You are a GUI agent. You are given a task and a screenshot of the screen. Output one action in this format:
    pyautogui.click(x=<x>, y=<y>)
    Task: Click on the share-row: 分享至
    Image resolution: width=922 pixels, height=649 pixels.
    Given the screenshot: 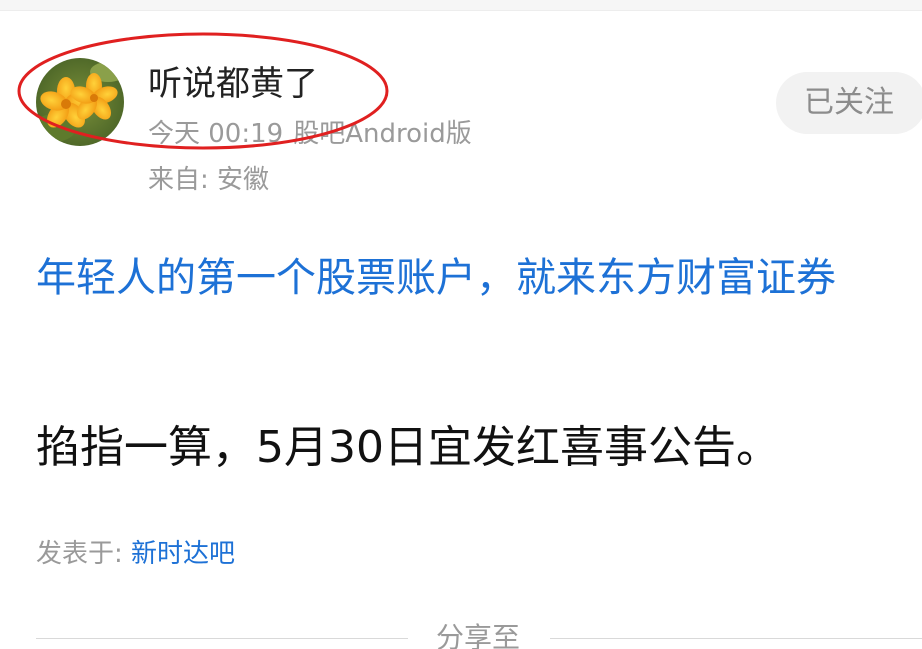 What is the action you would take?
    pyautogui.click(x=461, y=633)
    